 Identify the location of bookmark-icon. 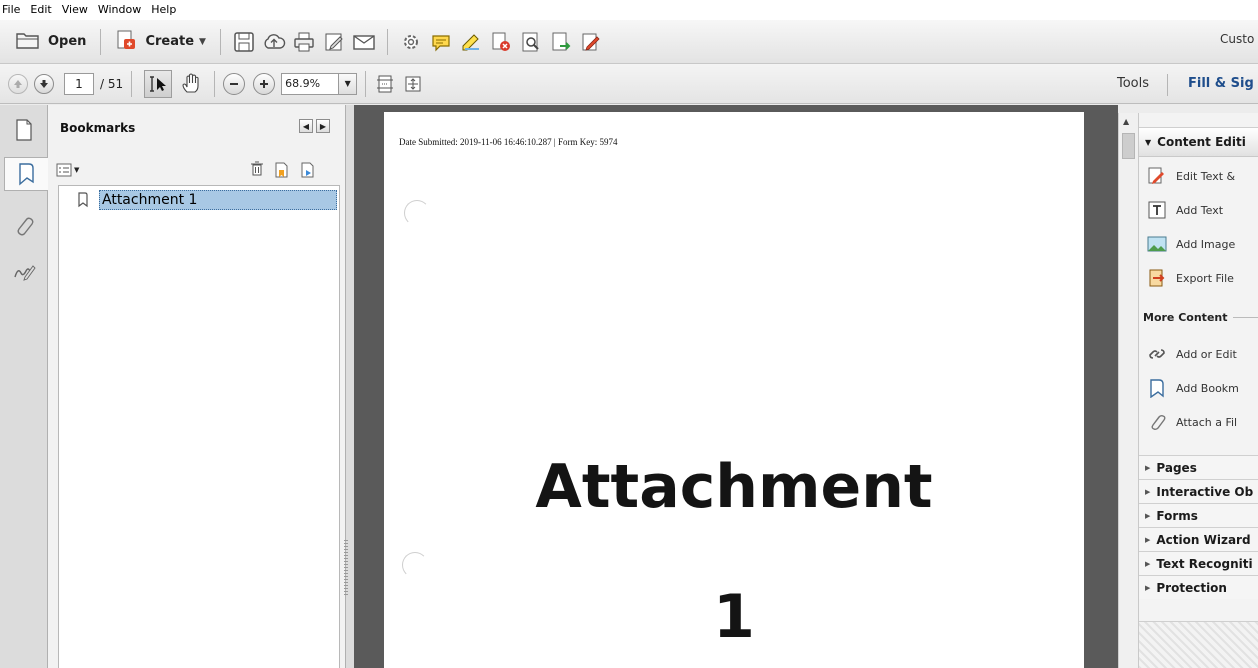
(1157, 388).